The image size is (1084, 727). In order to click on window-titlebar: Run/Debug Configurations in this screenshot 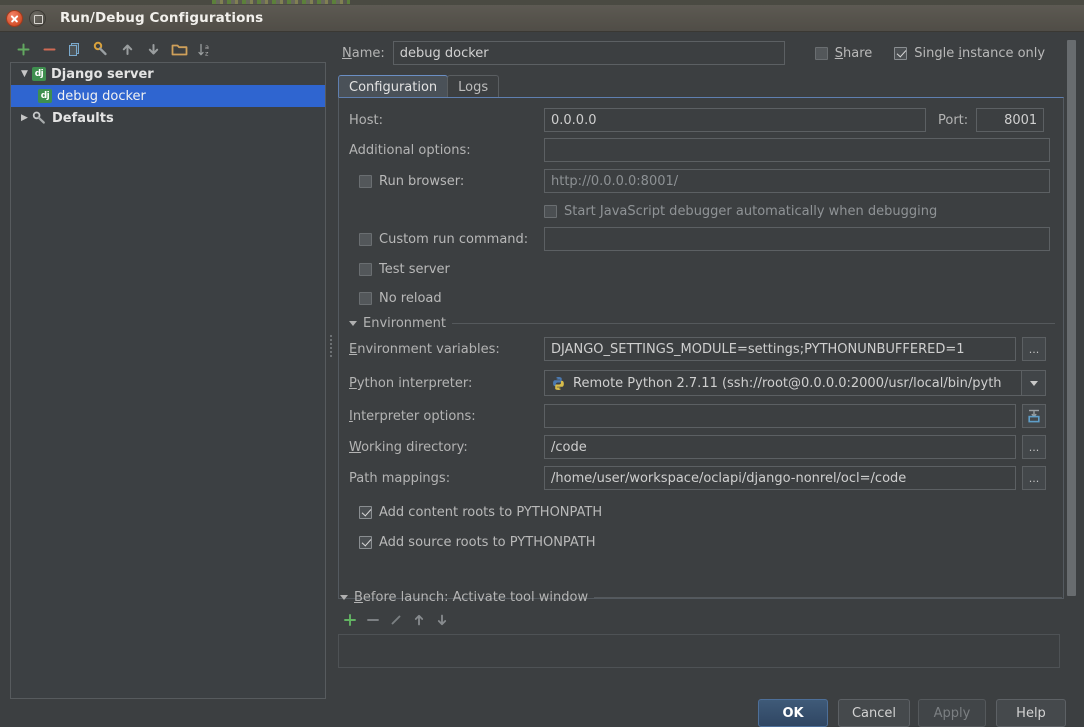, I will do `click(542, 18)`.